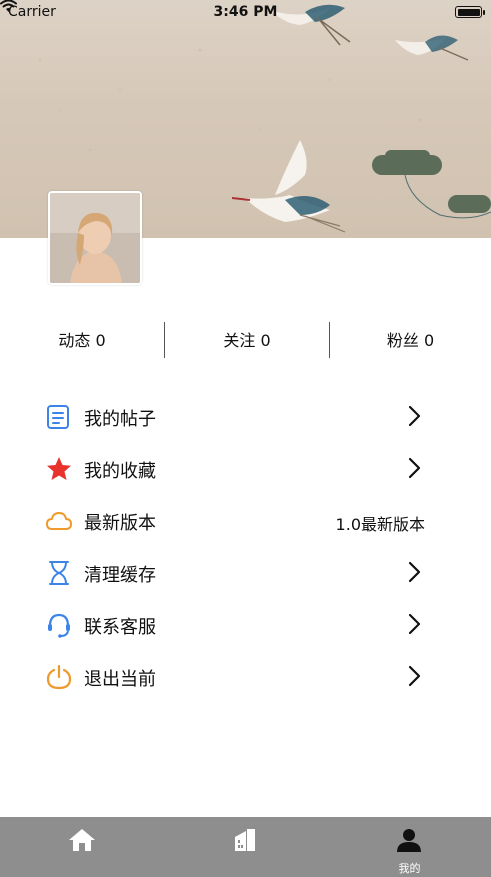 The width and height of the screenshot is (491, 877). I want to click on status-bar: Carrier 3:46 PM, so click(245, 13).